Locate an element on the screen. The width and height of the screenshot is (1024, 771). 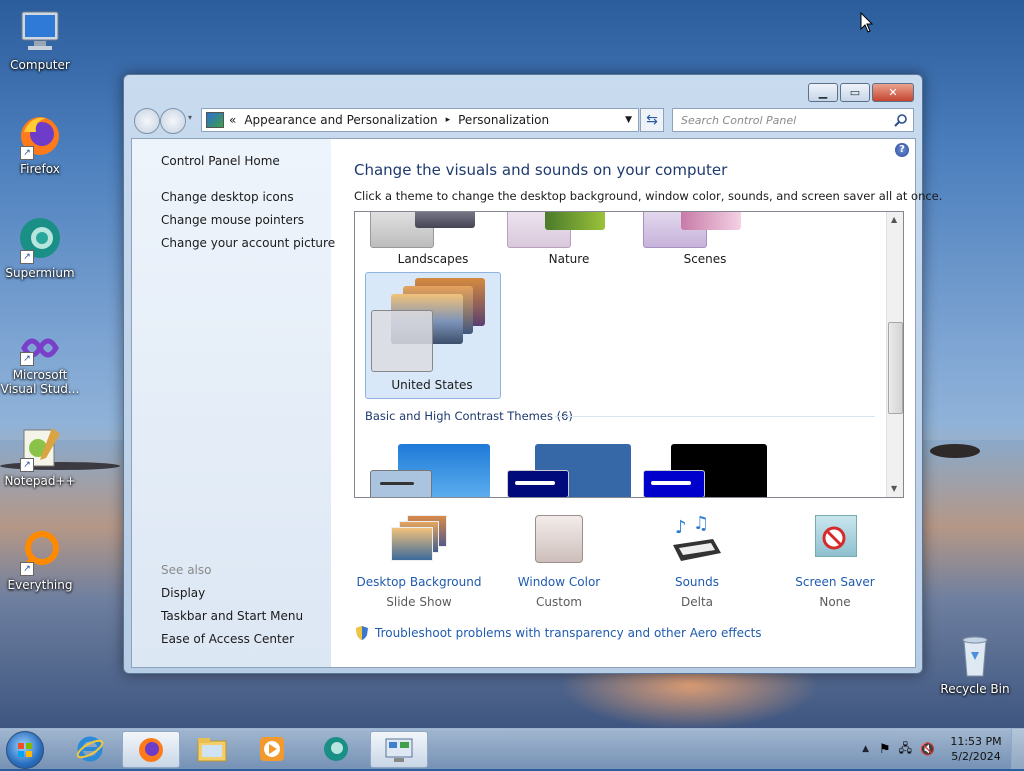
window-color-icon is located at coordinates (559, 540).